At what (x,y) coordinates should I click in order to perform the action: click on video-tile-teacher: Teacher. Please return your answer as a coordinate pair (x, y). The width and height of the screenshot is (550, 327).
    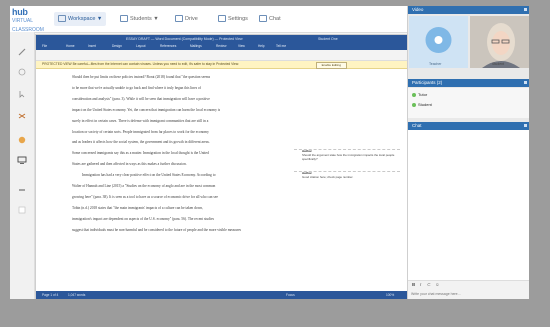
    Looking at the image, I should click on (438, 42).